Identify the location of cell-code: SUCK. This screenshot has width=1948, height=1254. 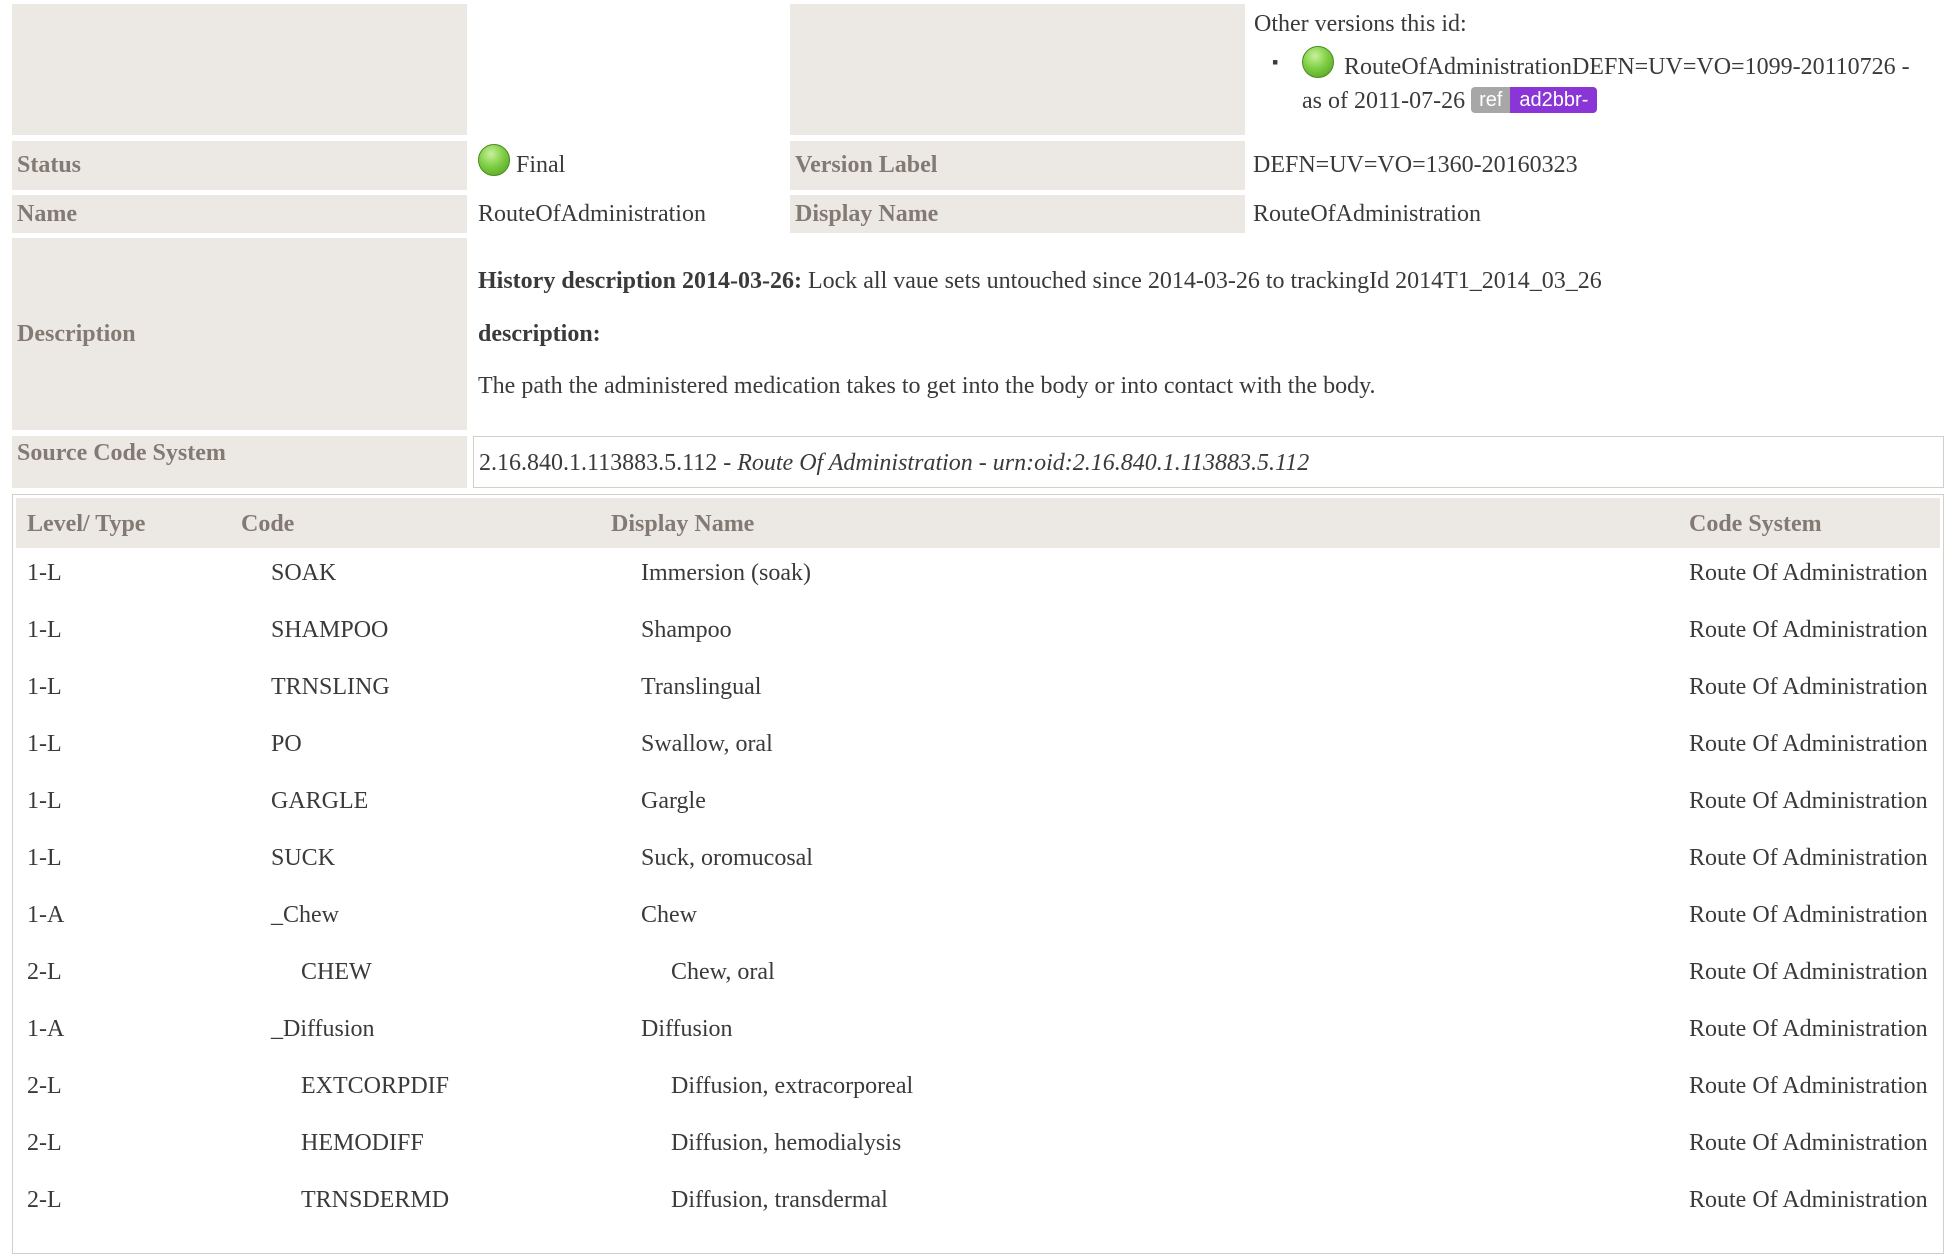
(303, 858).